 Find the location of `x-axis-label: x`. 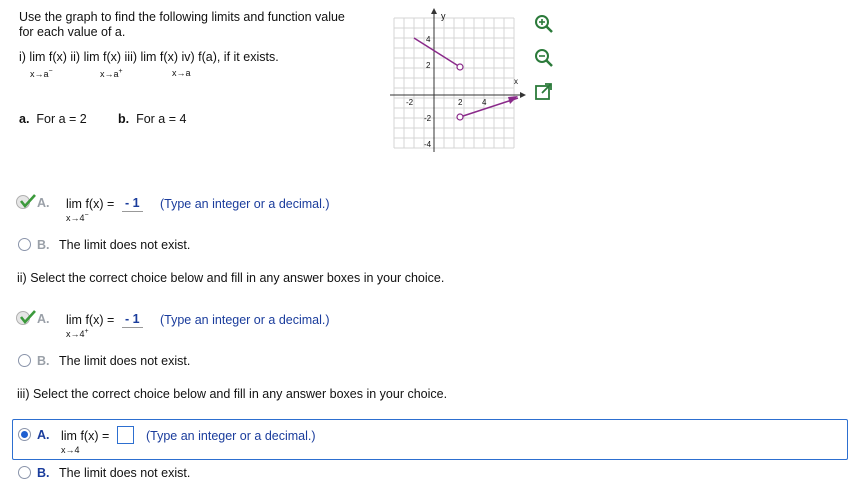

x-axis-label: x is located at coordinates (516, 81).